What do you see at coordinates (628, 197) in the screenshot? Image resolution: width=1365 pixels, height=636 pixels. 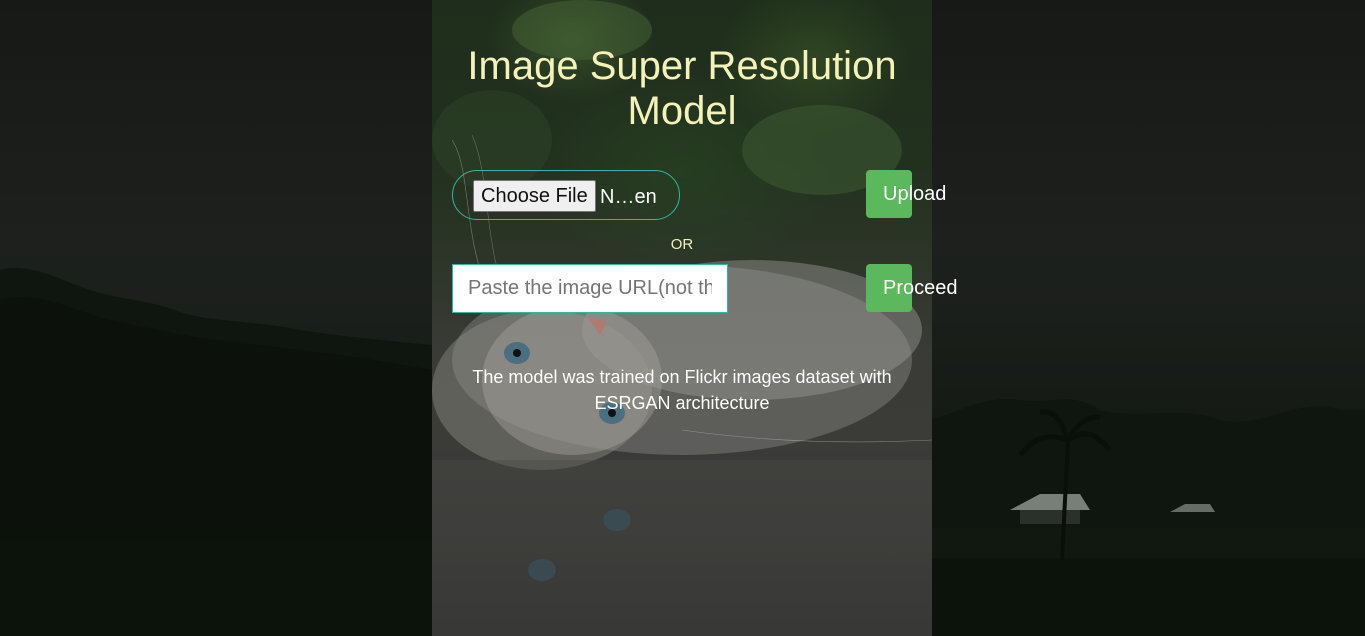 I see `selected-file-name: N…en` at bounding box center [628, 197].